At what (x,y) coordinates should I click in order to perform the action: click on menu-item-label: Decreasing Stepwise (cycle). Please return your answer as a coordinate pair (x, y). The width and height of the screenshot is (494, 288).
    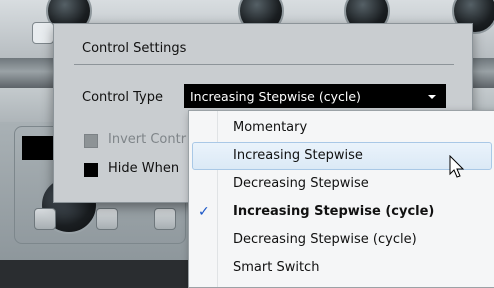
    Looking at the image, I should click on (325, 239).